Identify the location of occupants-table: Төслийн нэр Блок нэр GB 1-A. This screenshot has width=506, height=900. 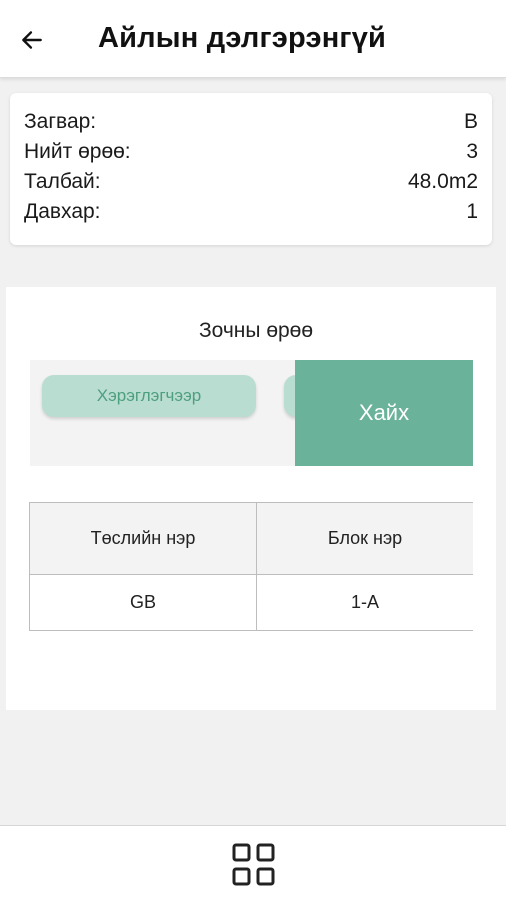
(251, 566).